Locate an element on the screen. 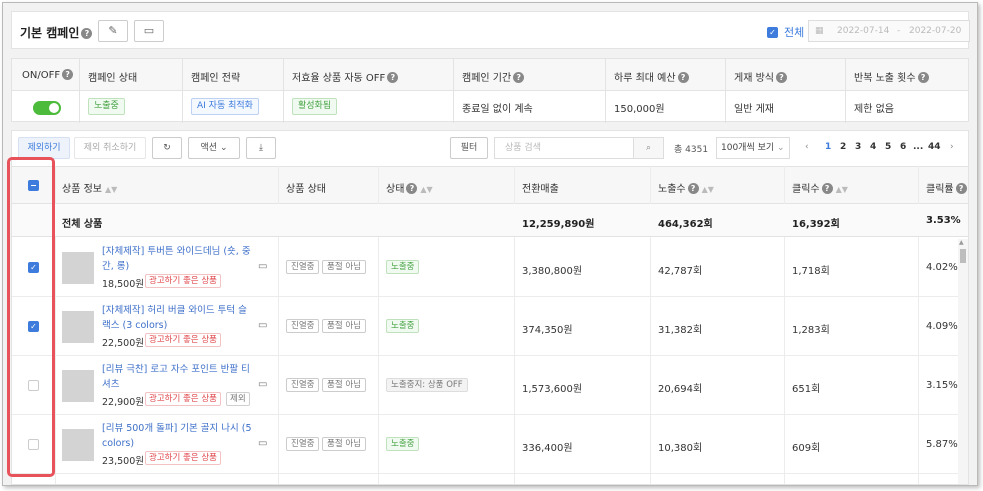 This screenshot has height=491, width=983. ctr-value: 3.15% is located at coordinates (942, 385).